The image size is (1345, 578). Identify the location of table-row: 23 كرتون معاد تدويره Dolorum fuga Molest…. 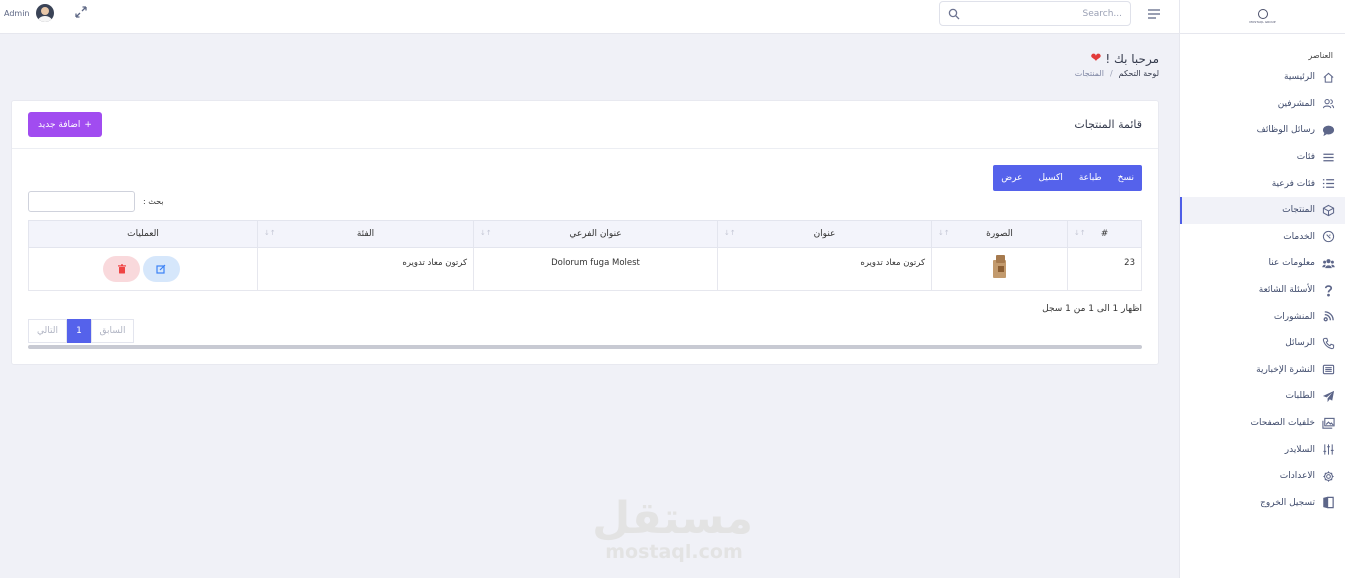
(585, 269).